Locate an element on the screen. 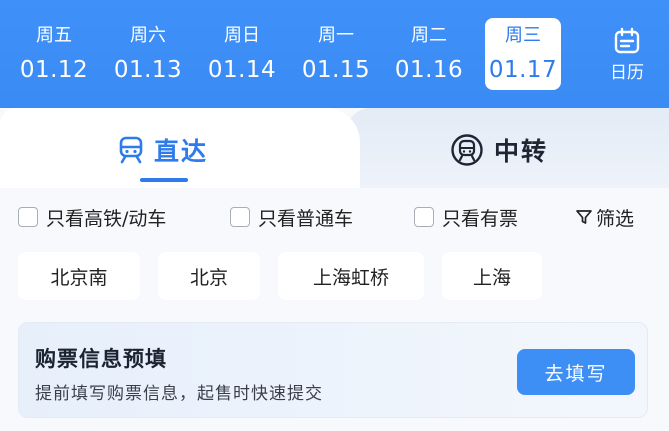  station-chip-row: 北京南 北京 上海虹桥 上海 is located at coordinates (334, 276).